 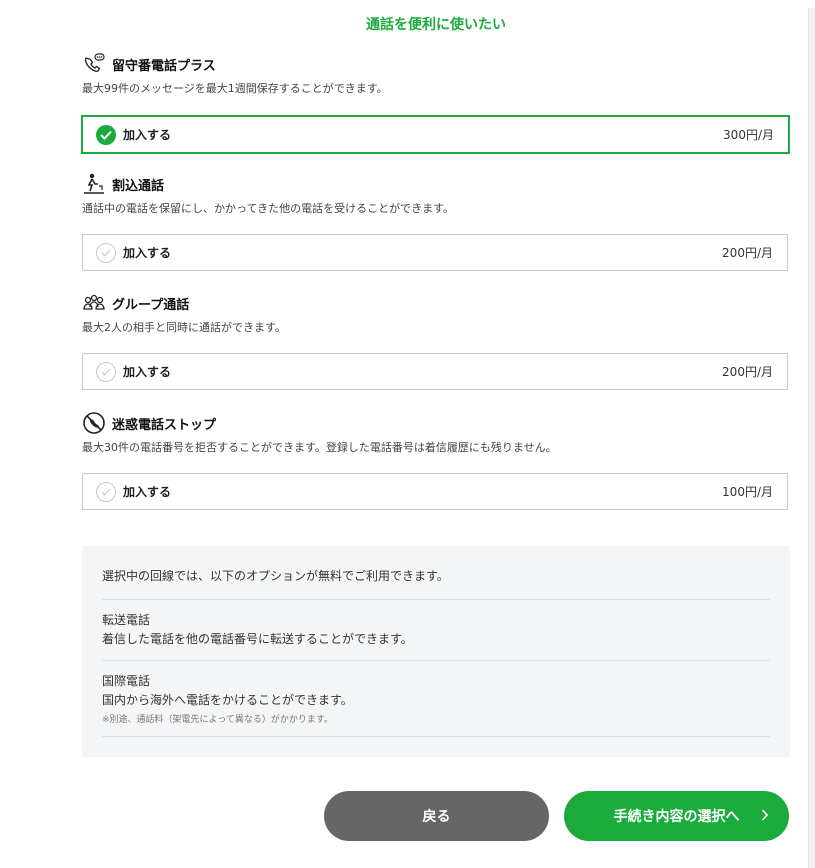 What do you see at coordinates (435, 491) in the screenshot?
I see `option-nuisance-call-stop-join: 加入する 100円/月` at bounding box center [435, 491].